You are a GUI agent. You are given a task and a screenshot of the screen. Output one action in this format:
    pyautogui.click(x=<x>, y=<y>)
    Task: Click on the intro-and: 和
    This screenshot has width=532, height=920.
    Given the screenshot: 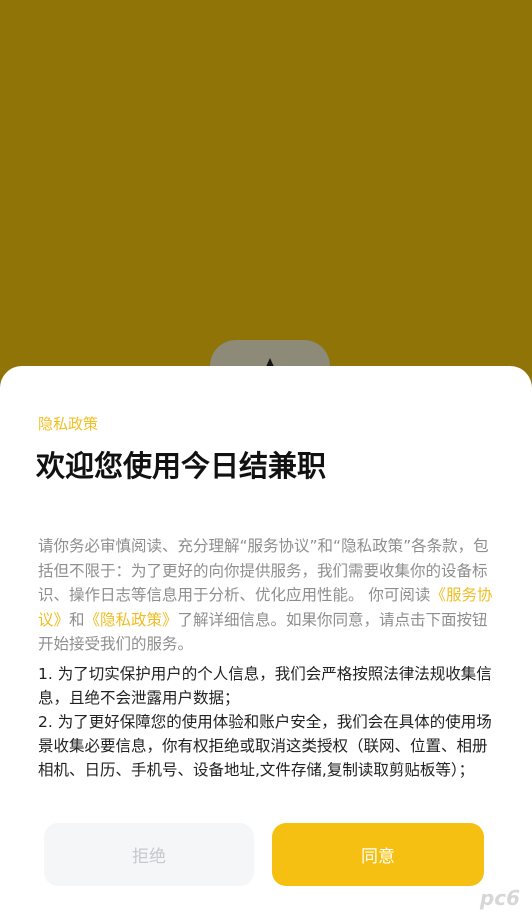 What is the action you would take?
    pyautogui.click(x=77, y=619)
    